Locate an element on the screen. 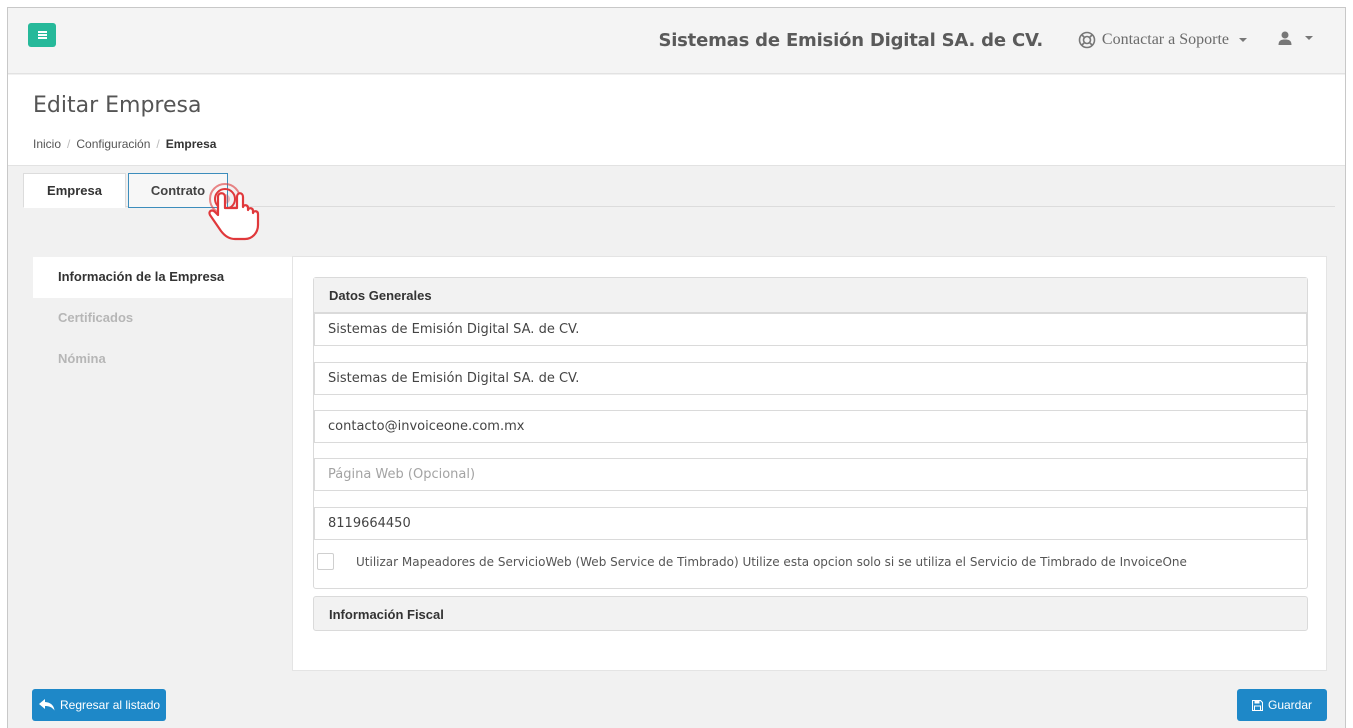  back-button-label: Regresar al listado is located at coordinates (110, 705).